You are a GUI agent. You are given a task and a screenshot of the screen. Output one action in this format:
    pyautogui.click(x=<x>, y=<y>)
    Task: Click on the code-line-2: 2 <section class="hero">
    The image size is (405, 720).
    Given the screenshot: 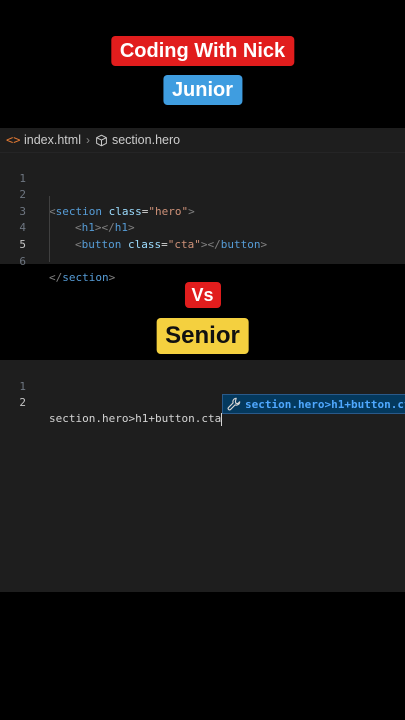 What is the action you would take?
    pyautogui.click(x=202, y=194)
    